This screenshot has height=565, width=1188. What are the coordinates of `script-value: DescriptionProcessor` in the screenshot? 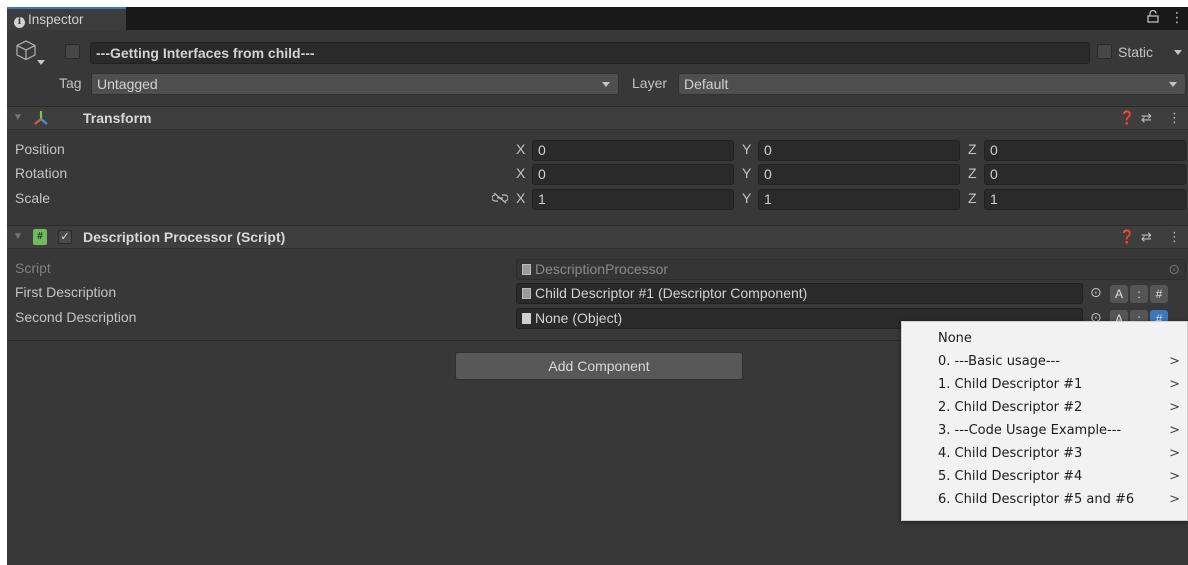 It's located at (602, 269).